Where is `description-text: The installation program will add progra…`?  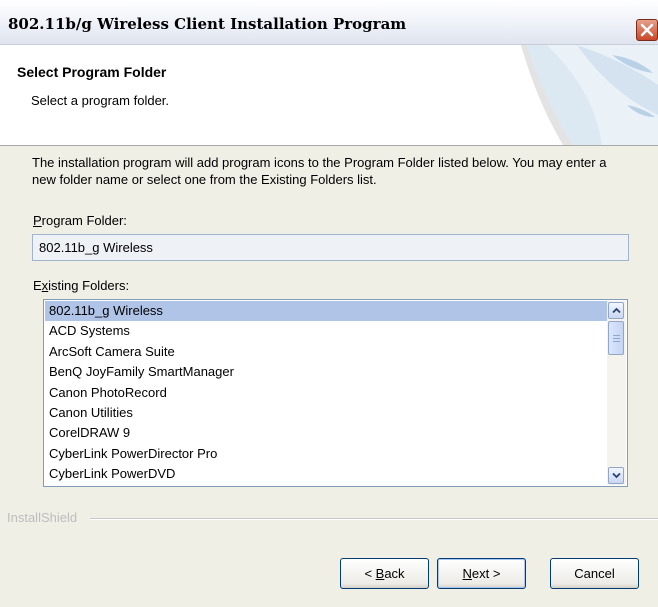
description-text: The installation program will add progra… is located at coordinates (319, 171).